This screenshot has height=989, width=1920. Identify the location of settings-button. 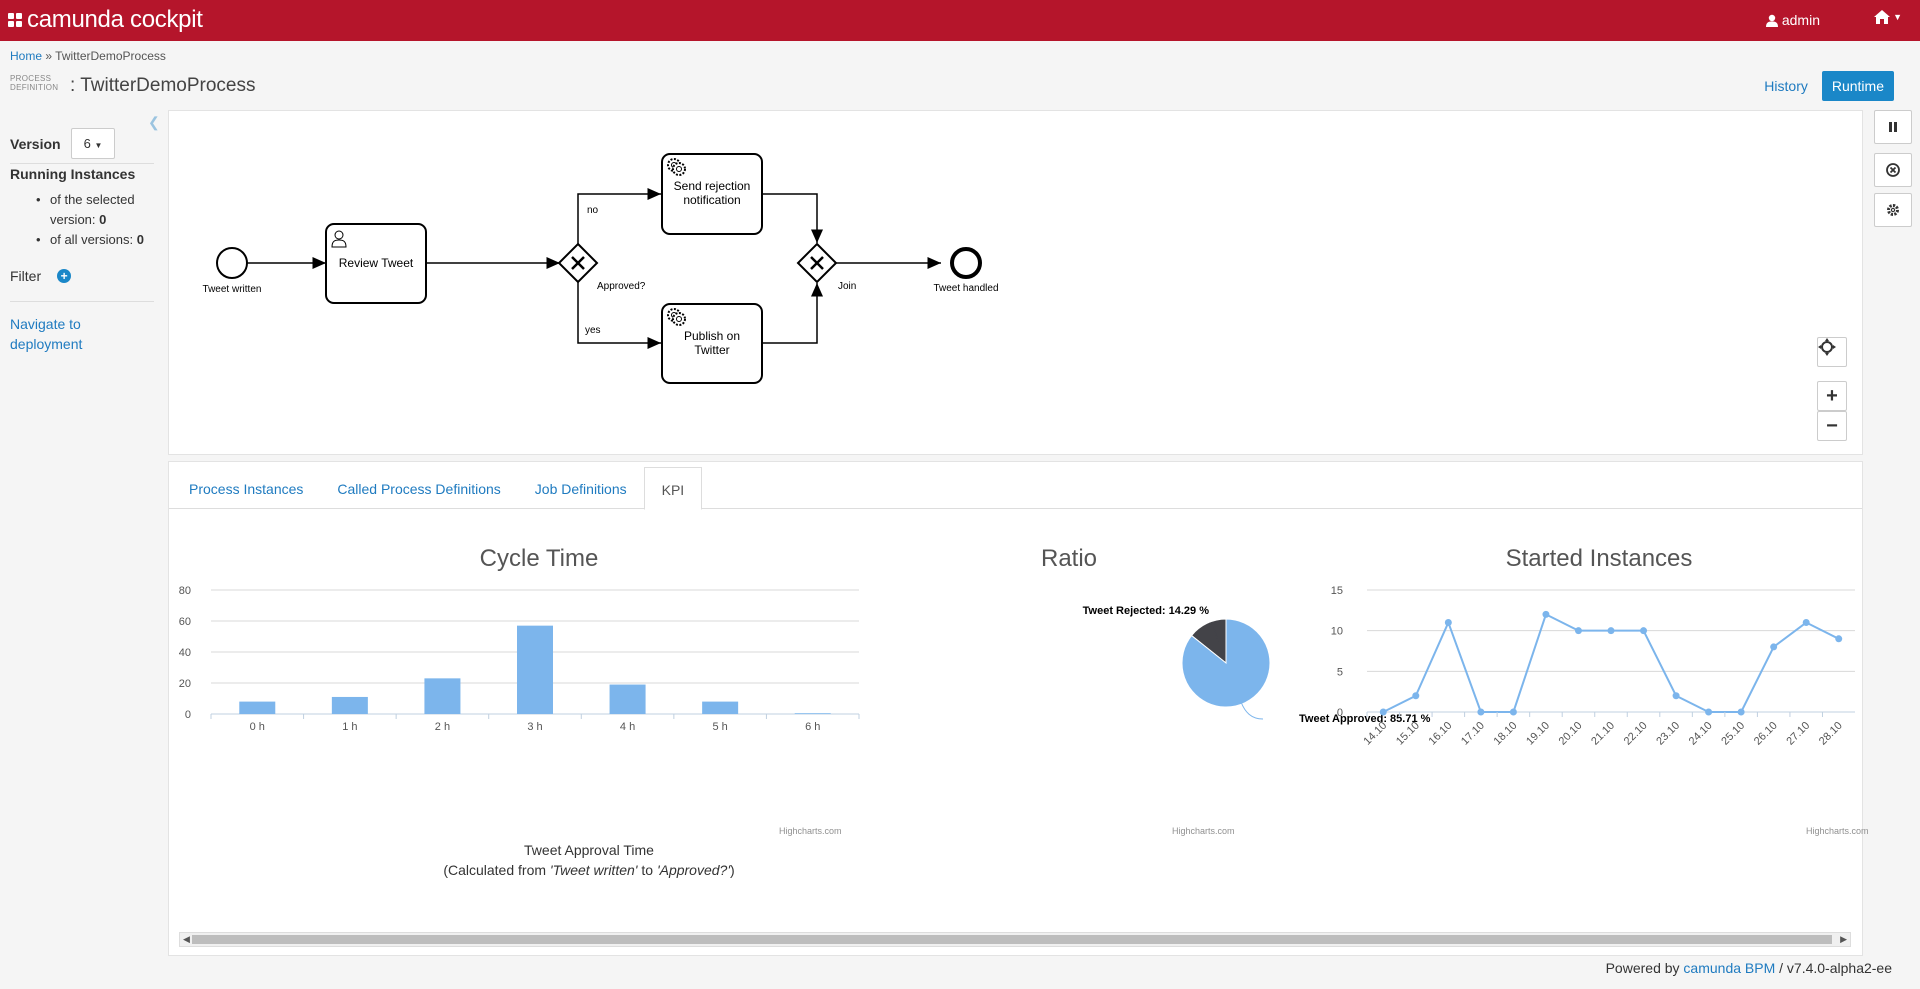
(1893, 210).